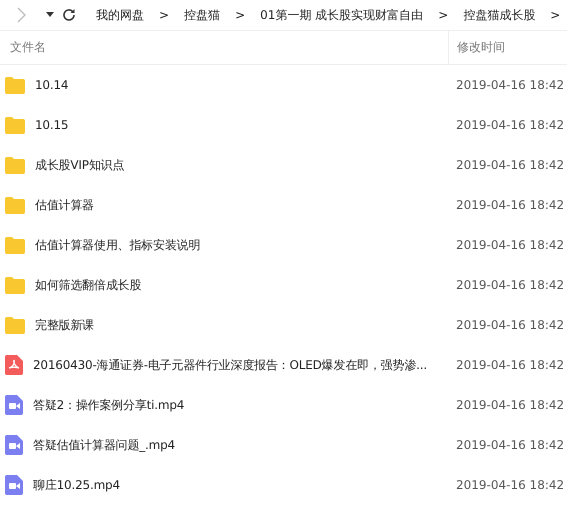  Describe the element at coordinates (499, 15) in the screenshot. I see `breadcrumb-link: 控盘猫成长股` at that location.